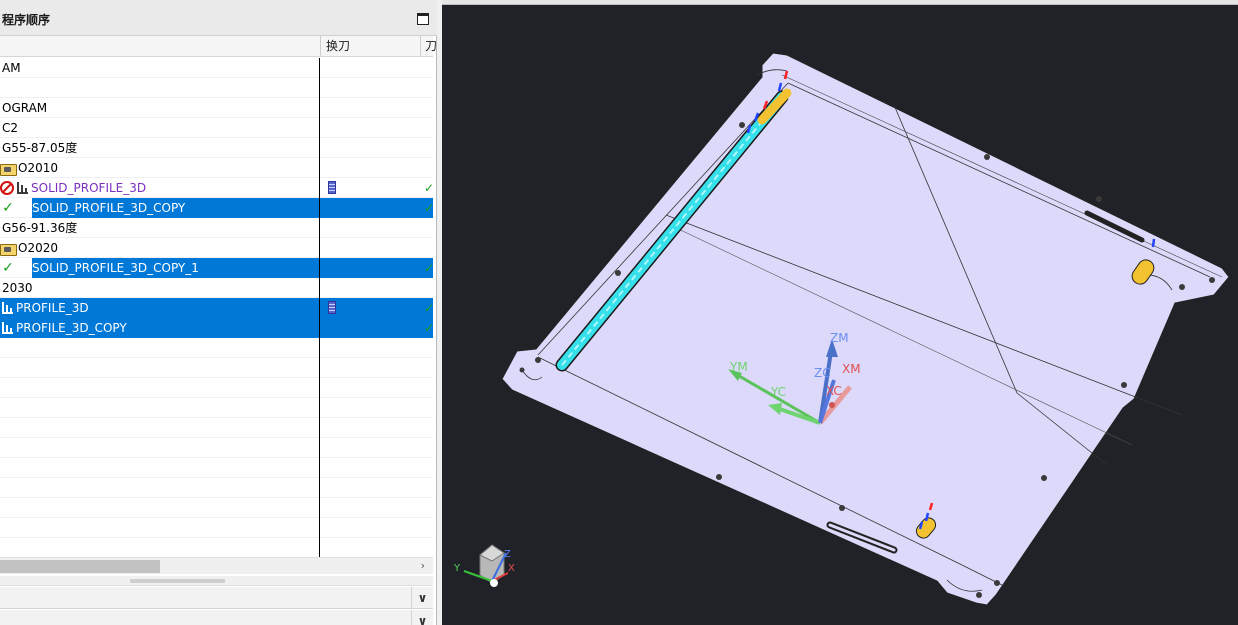 The height and width of the screenshot is (625, 1238). Describe the element at coordinates (177, 581) in the screenshot. I see `splitter-handle` at that location.